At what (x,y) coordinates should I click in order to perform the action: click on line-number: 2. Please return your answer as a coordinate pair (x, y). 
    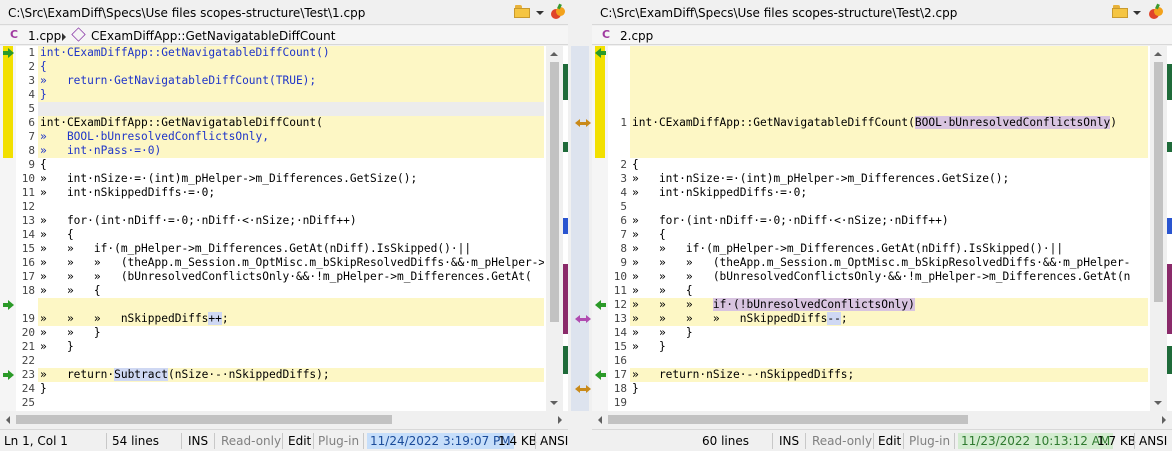
    Looking at the image, I should click on (31, 66).